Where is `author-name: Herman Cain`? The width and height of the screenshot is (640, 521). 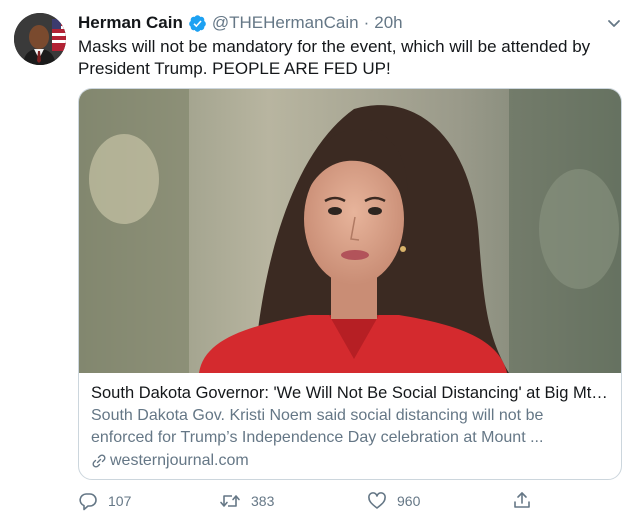 author-name: Herman Cain is located at coordinates (130, 23).